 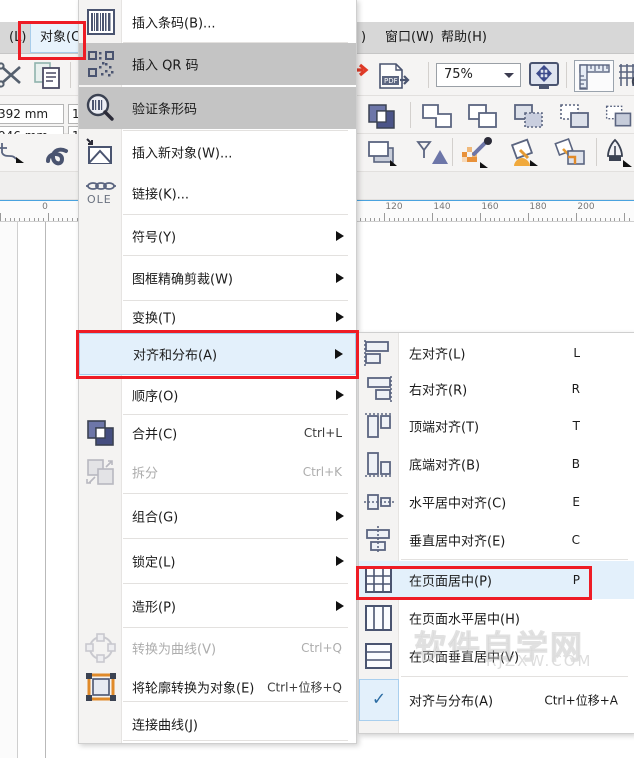 I want to click on menu-item-insert-qr: 插入 QR 码, so click(x=217, y=64).